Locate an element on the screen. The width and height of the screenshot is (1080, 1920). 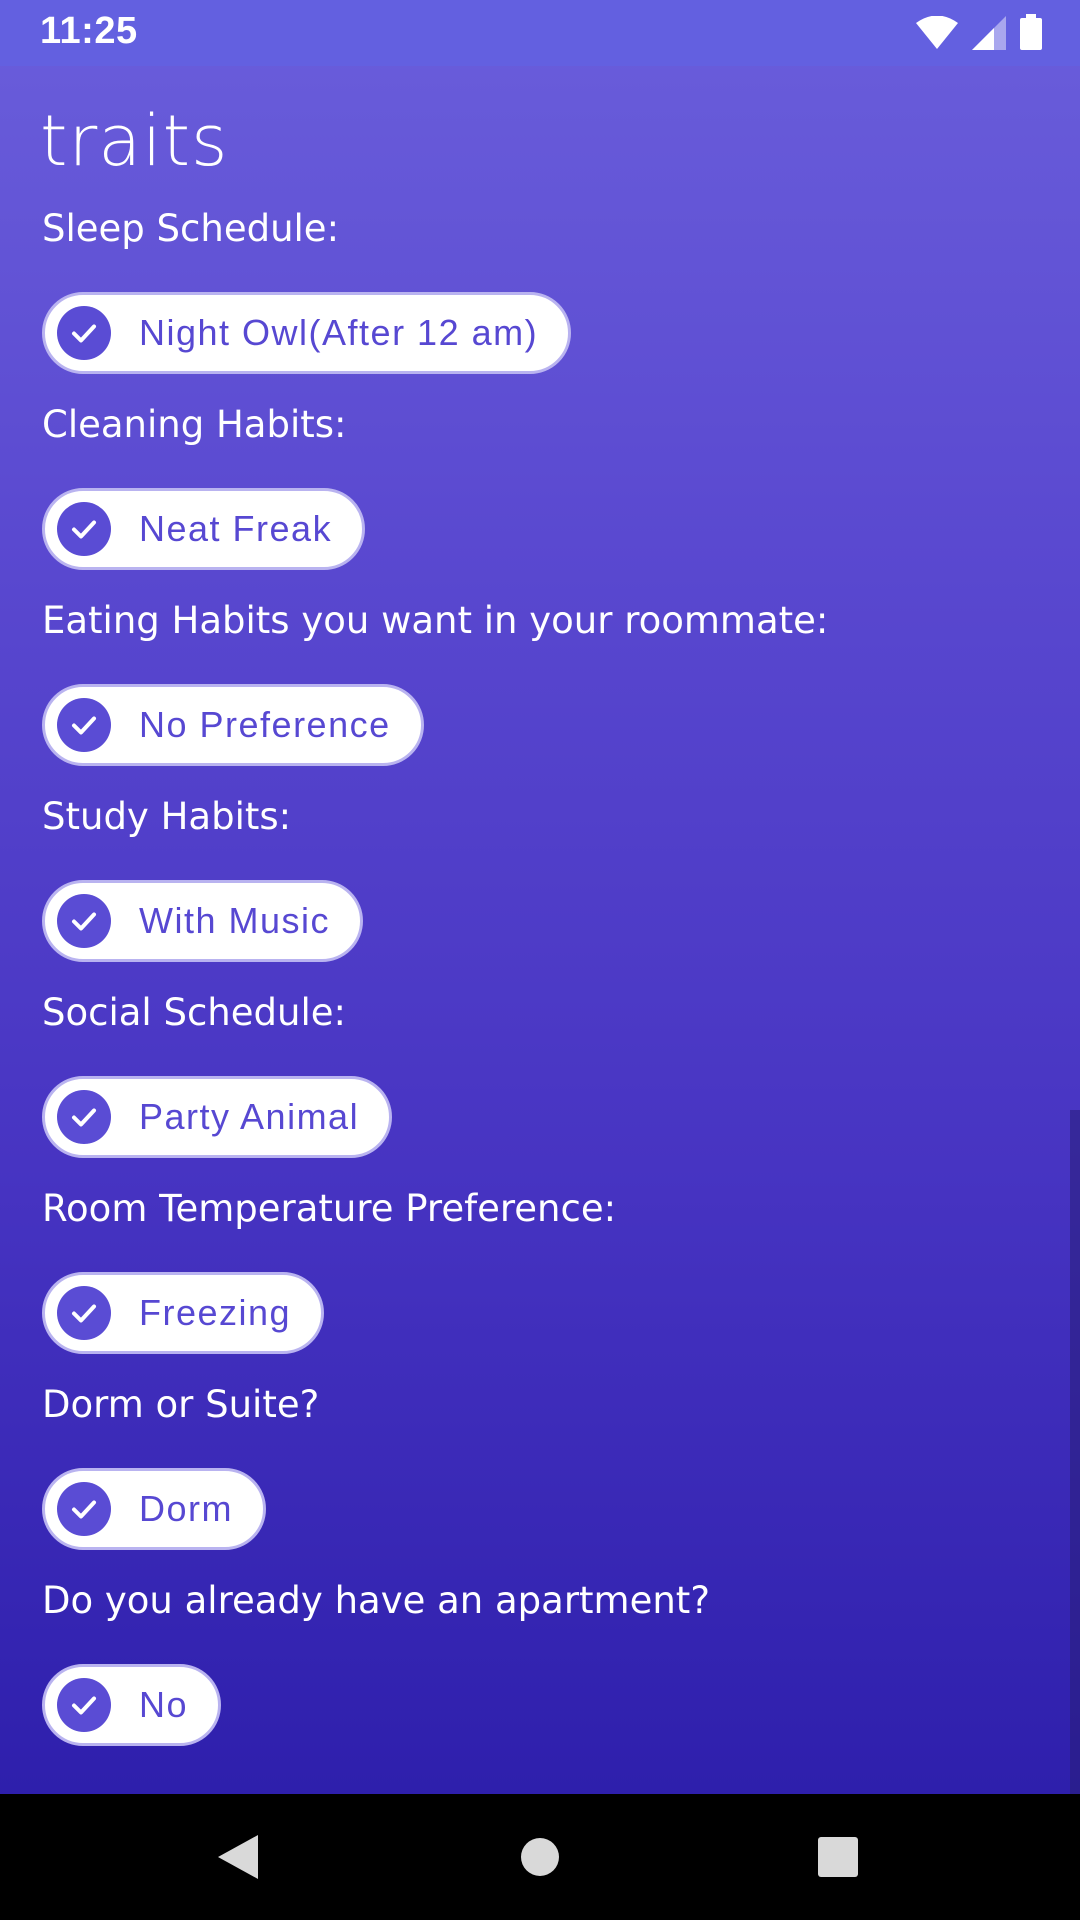
chip-label: Freezing is located at coordinates (215, 1312).